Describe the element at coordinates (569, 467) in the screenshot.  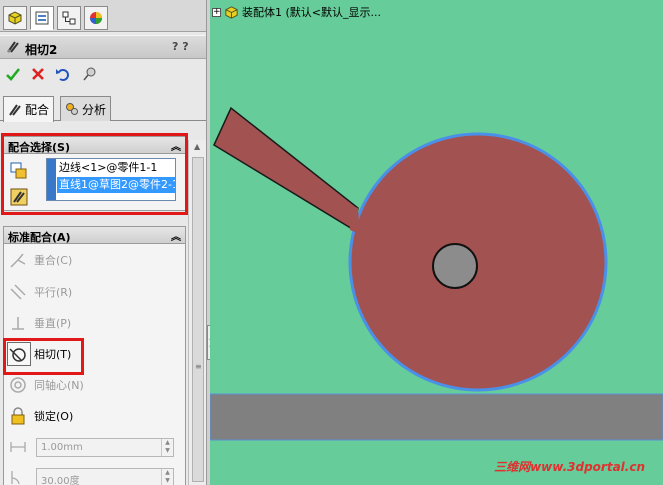
I see `watermark: 三维网www.3dportal.cn` at that location.